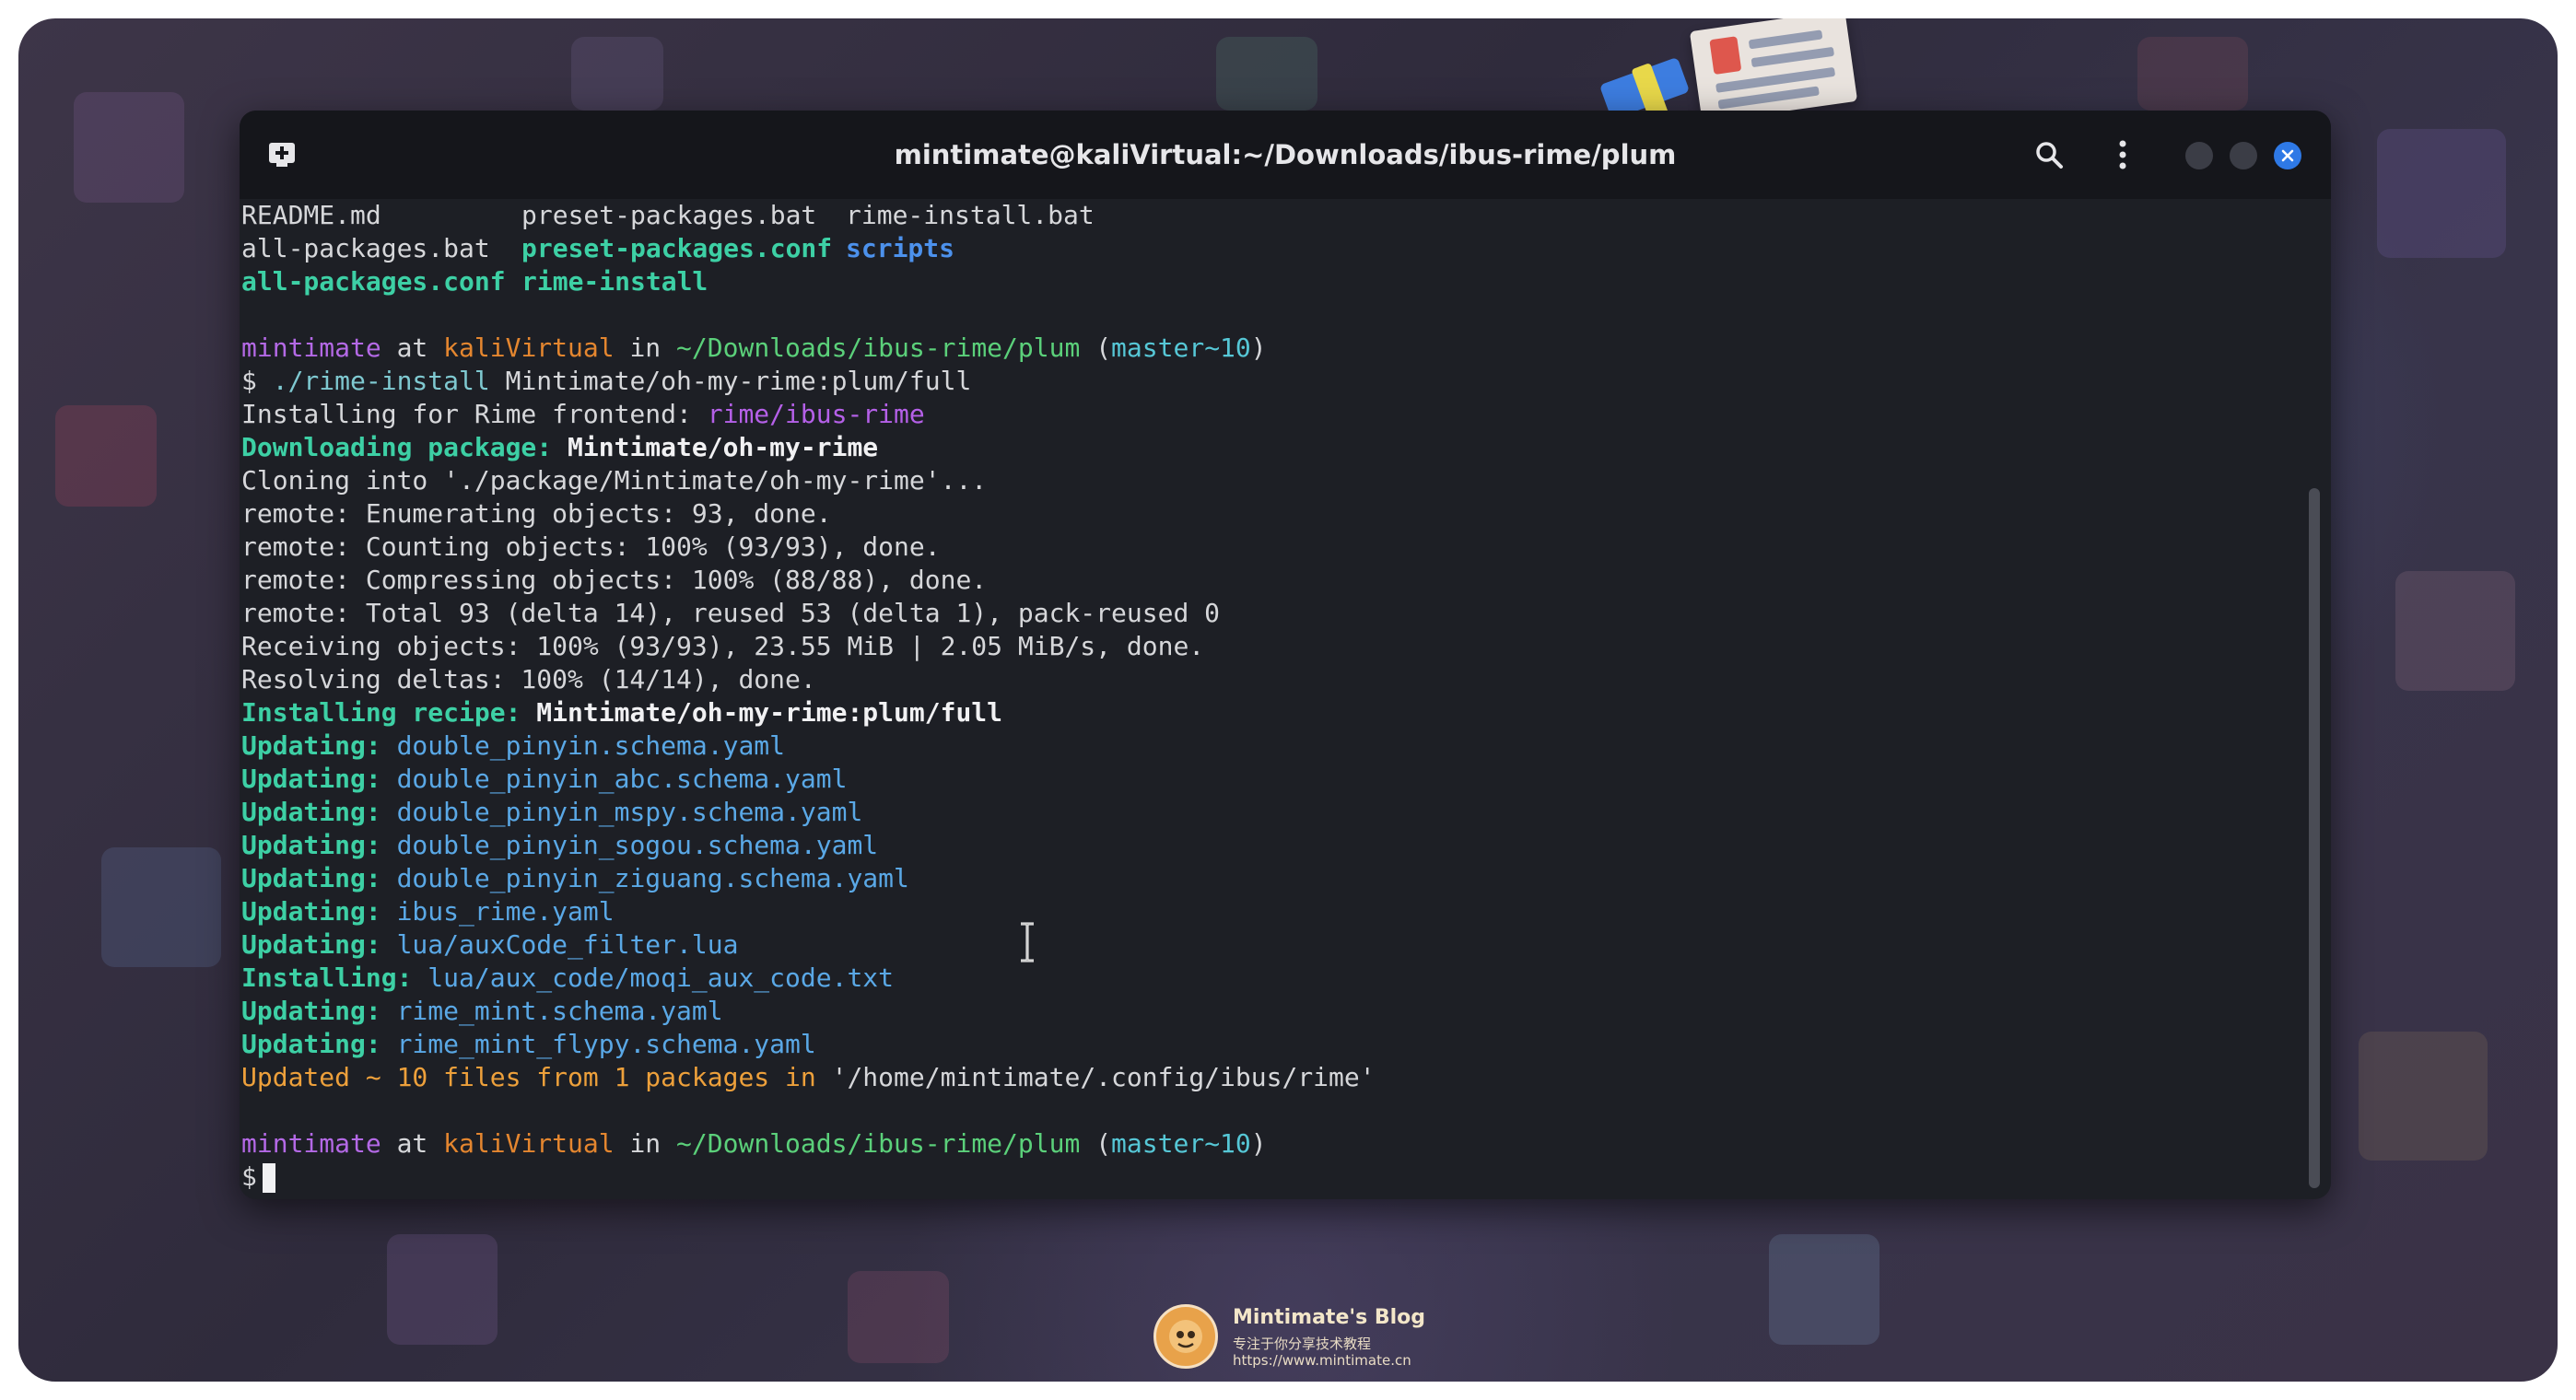  What do you see at coordinates (528, 679) in the screenshot?
I see `output-line: Resolving deltas: 100% (14/14), done.` at bounding box center [528, 679].